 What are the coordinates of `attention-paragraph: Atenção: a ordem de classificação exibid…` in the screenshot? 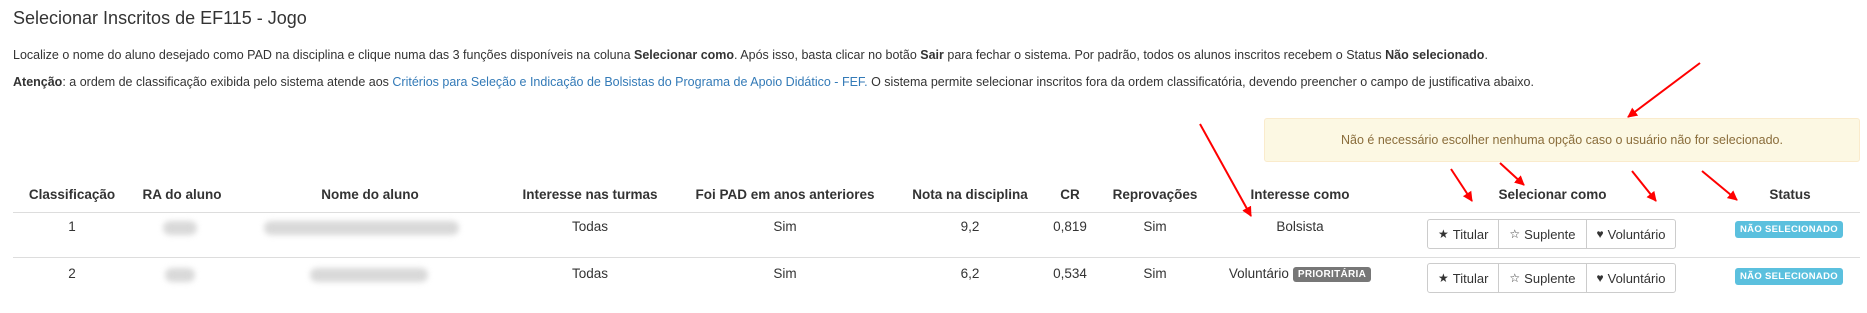 It's located at (773, 82).